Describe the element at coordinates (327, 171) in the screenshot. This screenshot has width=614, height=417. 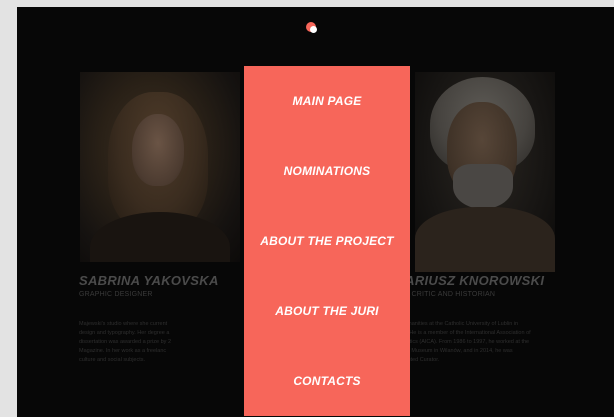
I see `menu-item-nominations: NOMINATIONS` at that location.